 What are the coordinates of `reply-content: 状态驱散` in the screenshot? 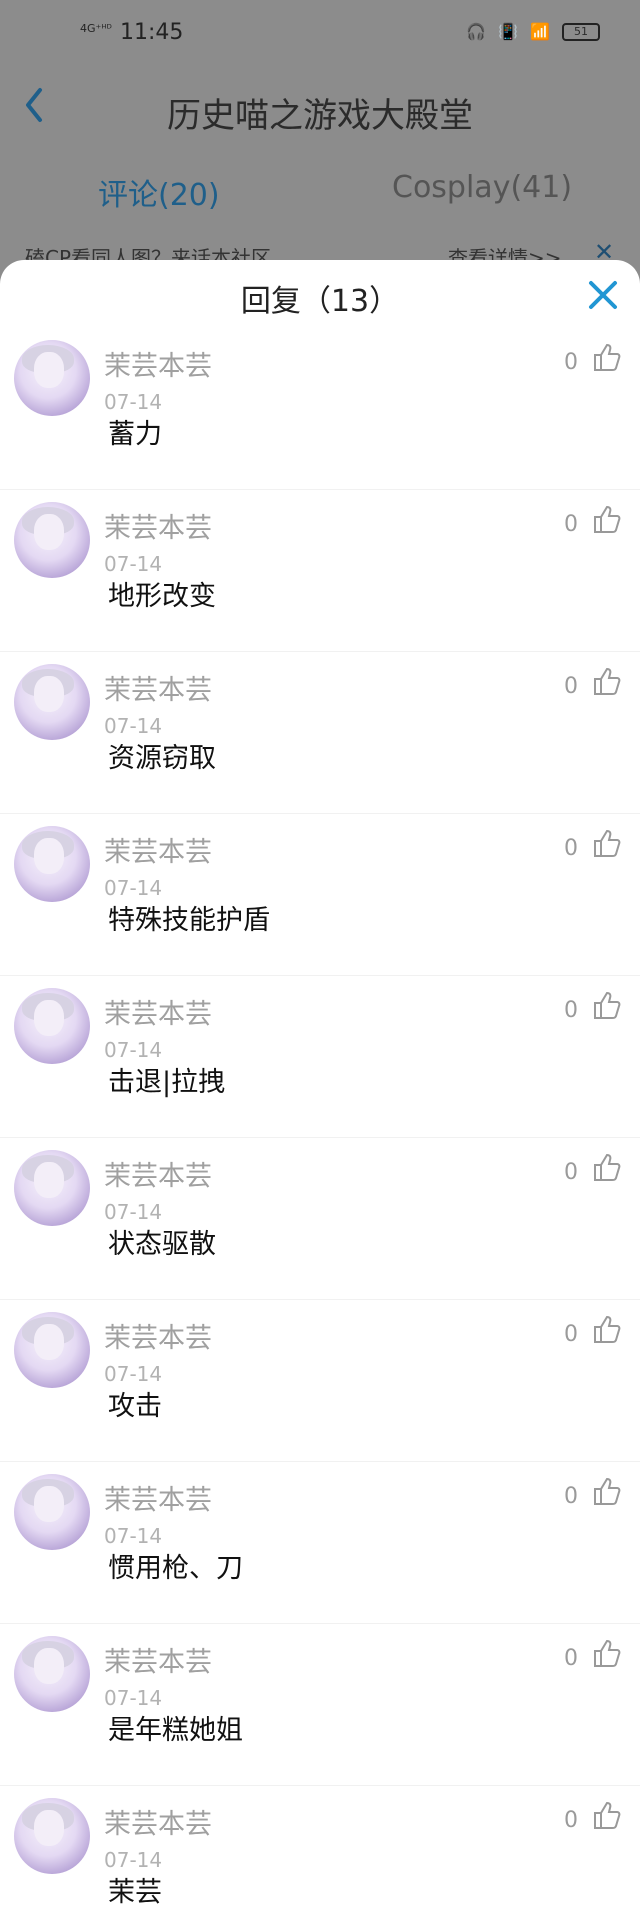 It's located at (162, 1244).